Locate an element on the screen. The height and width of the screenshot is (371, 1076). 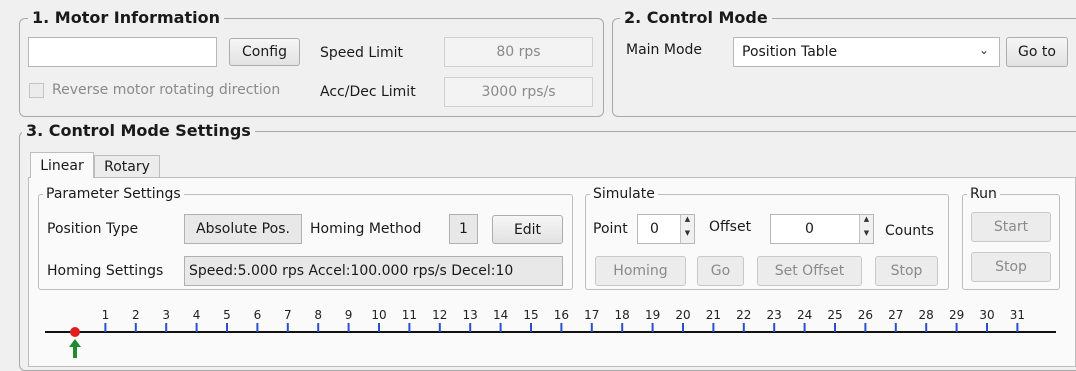
control-mode-settings-title: 3. Control Mode Settings is located at coordinates (138, 131).